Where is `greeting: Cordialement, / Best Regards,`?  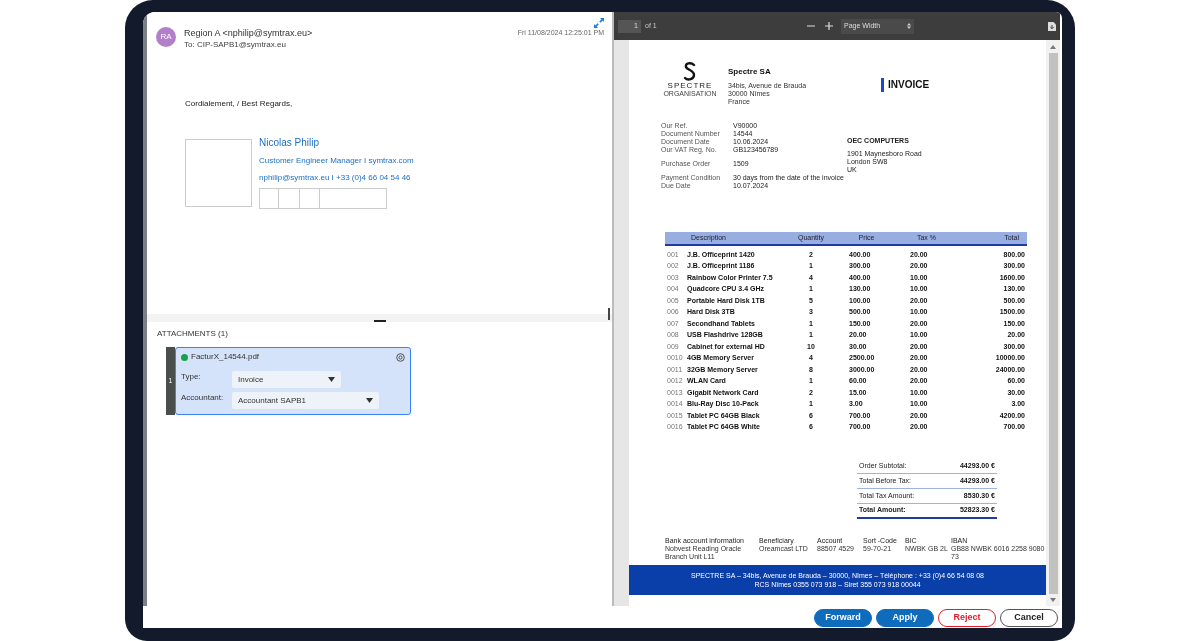
greeting: Cordialement, / Best Regards, is located at coordinates (239, 104).